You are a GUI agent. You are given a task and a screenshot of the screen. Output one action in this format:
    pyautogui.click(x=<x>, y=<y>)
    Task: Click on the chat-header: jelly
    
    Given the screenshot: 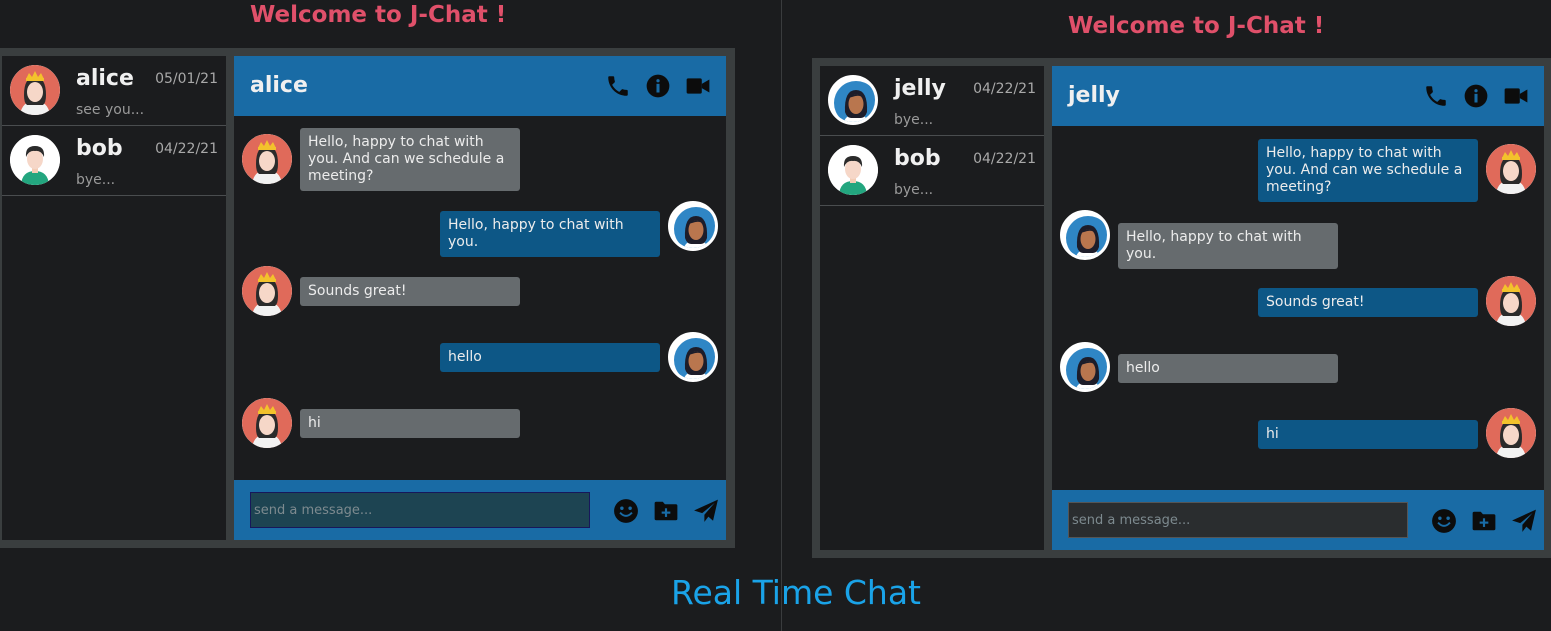 What is the action you would take?
    pyautogui.click(x=1298, y=96)
    